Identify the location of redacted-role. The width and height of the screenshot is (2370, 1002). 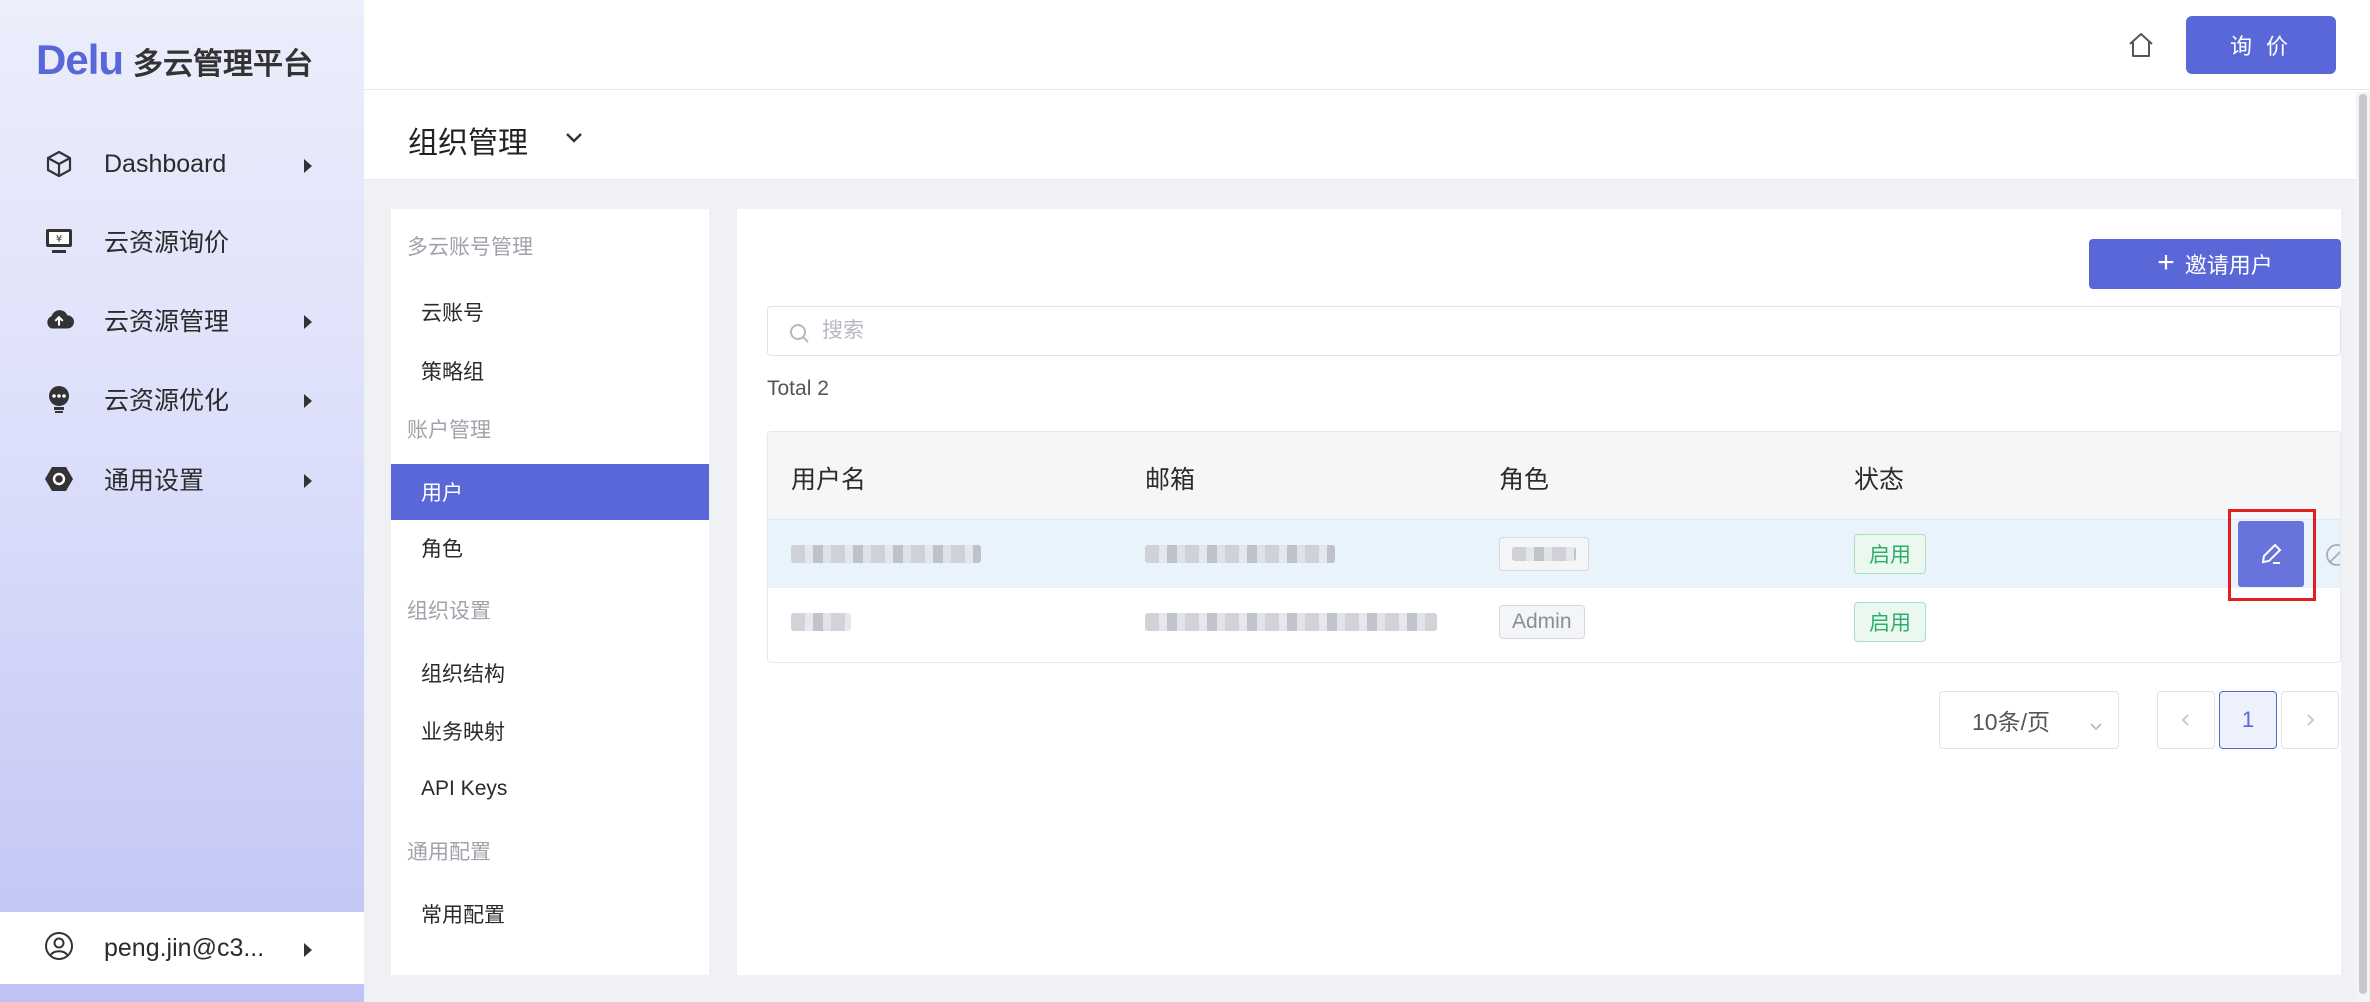
(1544, 554).